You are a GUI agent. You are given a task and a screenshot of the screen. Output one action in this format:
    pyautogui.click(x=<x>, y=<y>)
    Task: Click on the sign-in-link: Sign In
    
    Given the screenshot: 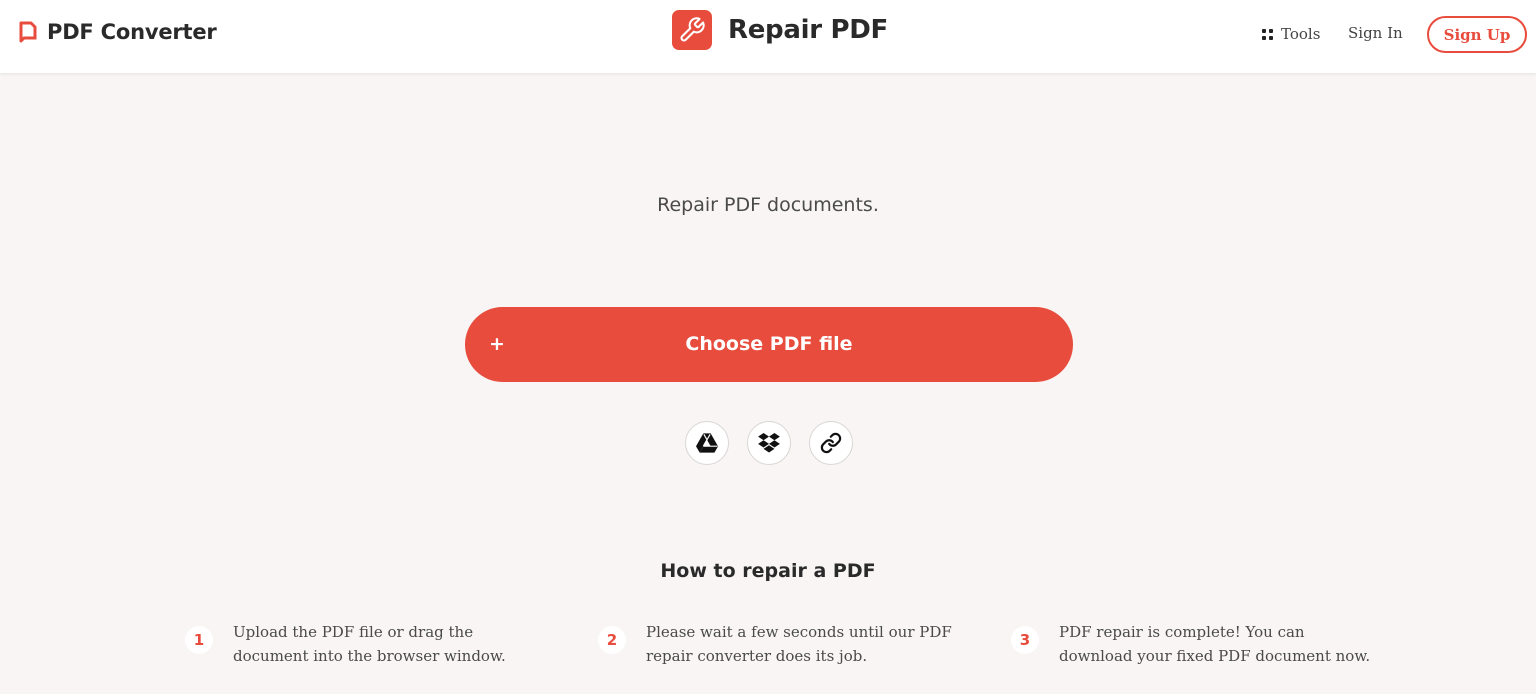 What is the action you would take?
    pyautogui.click(x=1375, y=33)
    